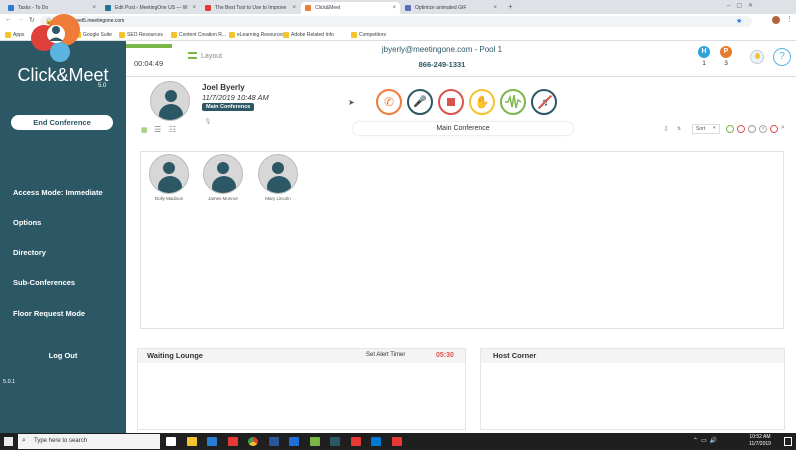 The height and width of the screenshot is (450, 796). What do you see at coordinates (232, 441) in the screenshot?
I see `app-icon` at bounding box center [232, 441].